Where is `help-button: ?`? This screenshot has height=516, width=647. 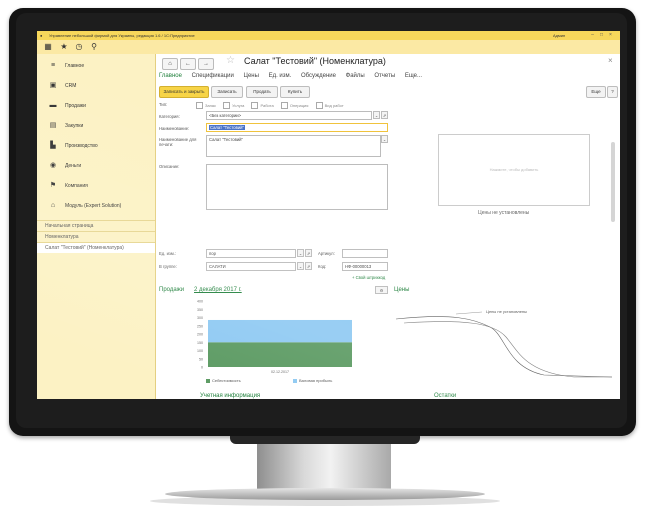 help-button: ? is located at coordinates (612, 92).